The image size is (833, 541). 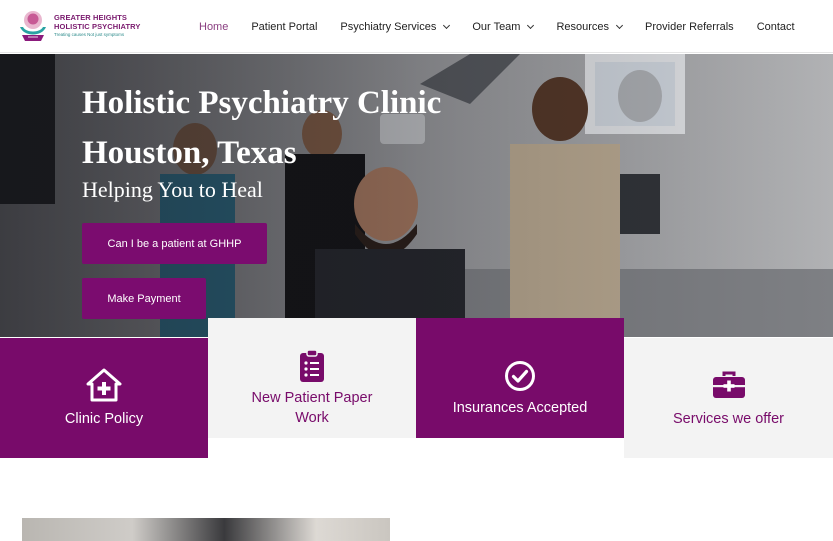 I want to click on nav-provider-referrals-label: Provider Referrals, so click(x=689, y=26).